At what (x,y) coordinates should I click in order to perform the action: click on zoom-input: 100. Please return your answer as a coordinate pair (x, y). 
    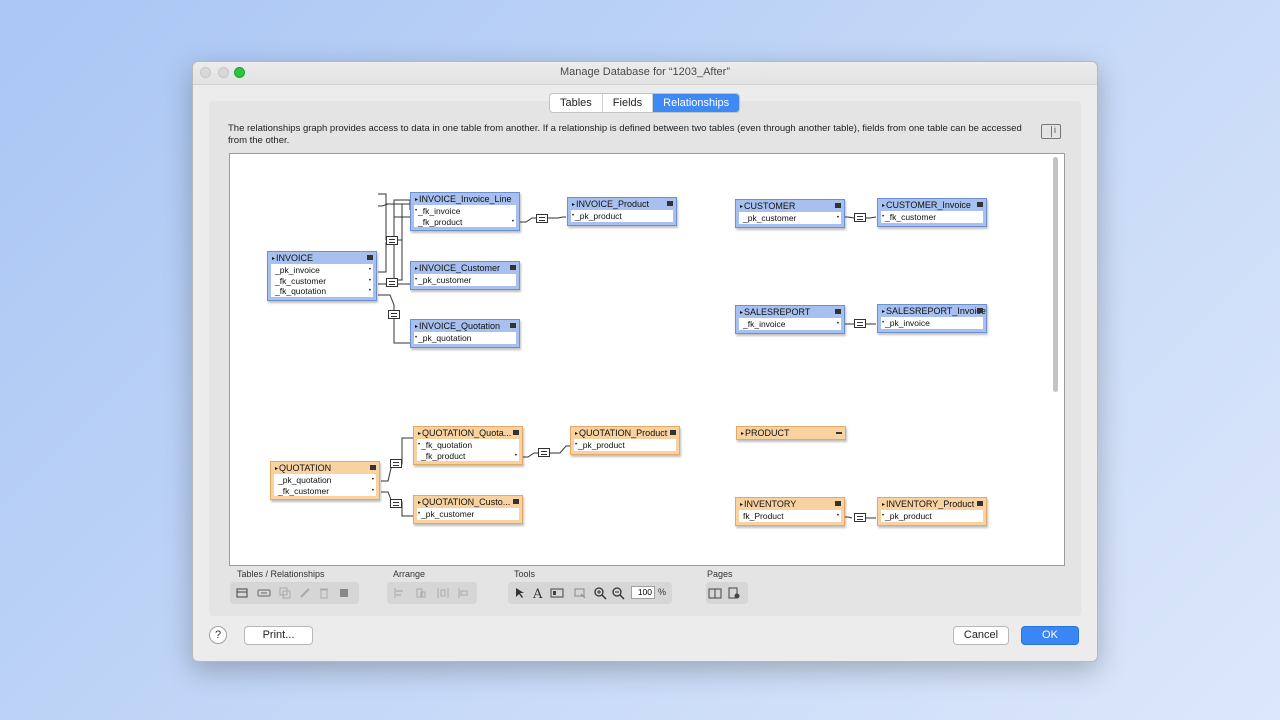
    Looking at the image, I should click on (643, 592).